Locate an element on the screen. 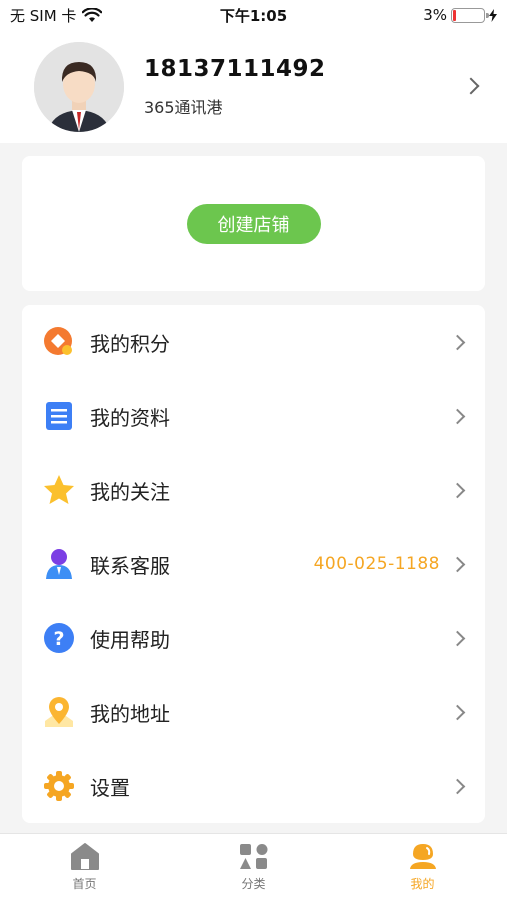  category-icon is located at coordinates (253, 856).